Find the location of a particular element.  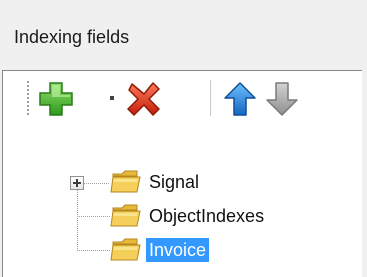

tree-item-objectindexes: ObjectIndexes is located at coordinates (210, 217).